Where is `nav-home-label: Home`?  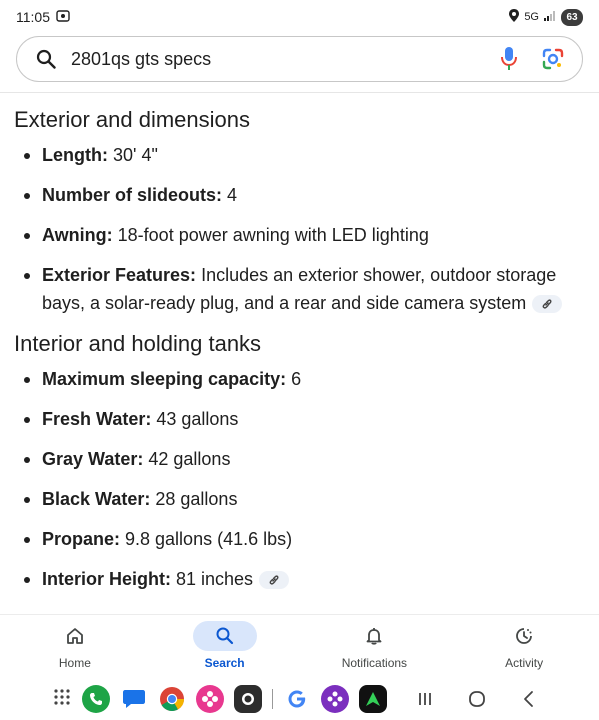
nav-home-label: Home is located at coordinates (74, 663).